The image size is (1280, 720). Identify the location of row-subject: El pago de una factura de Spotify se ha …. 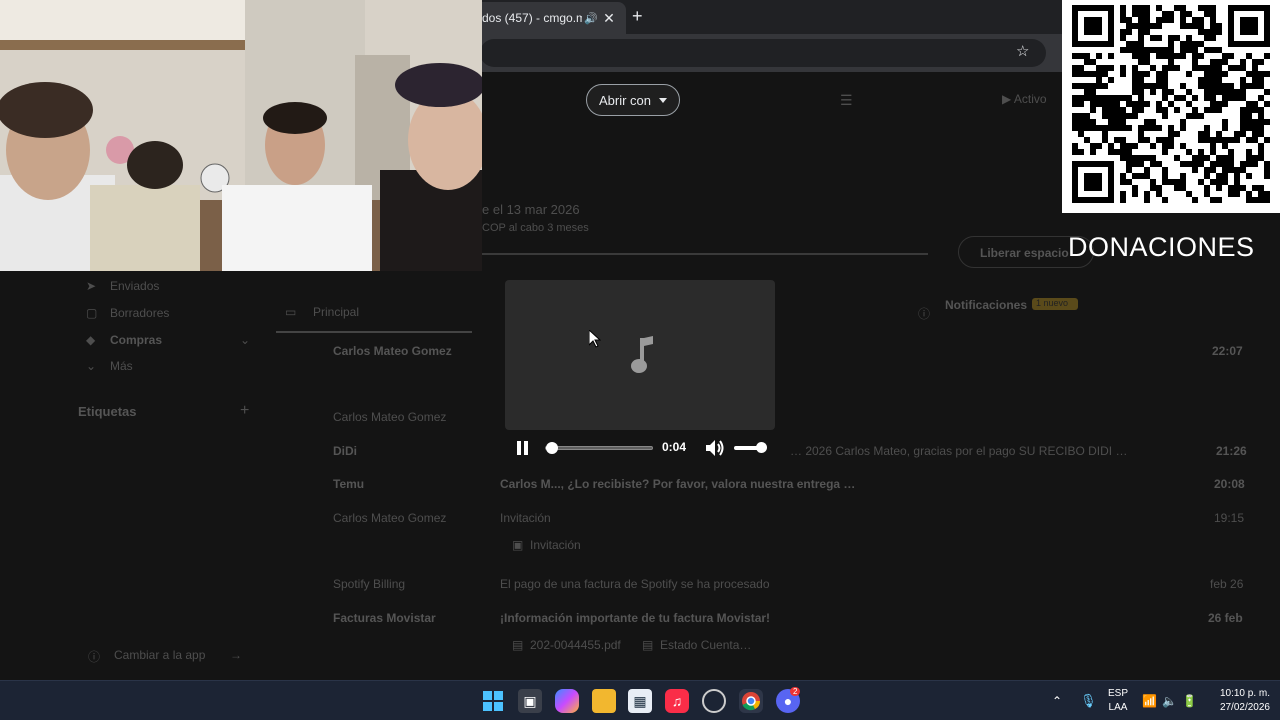
(635, 584).